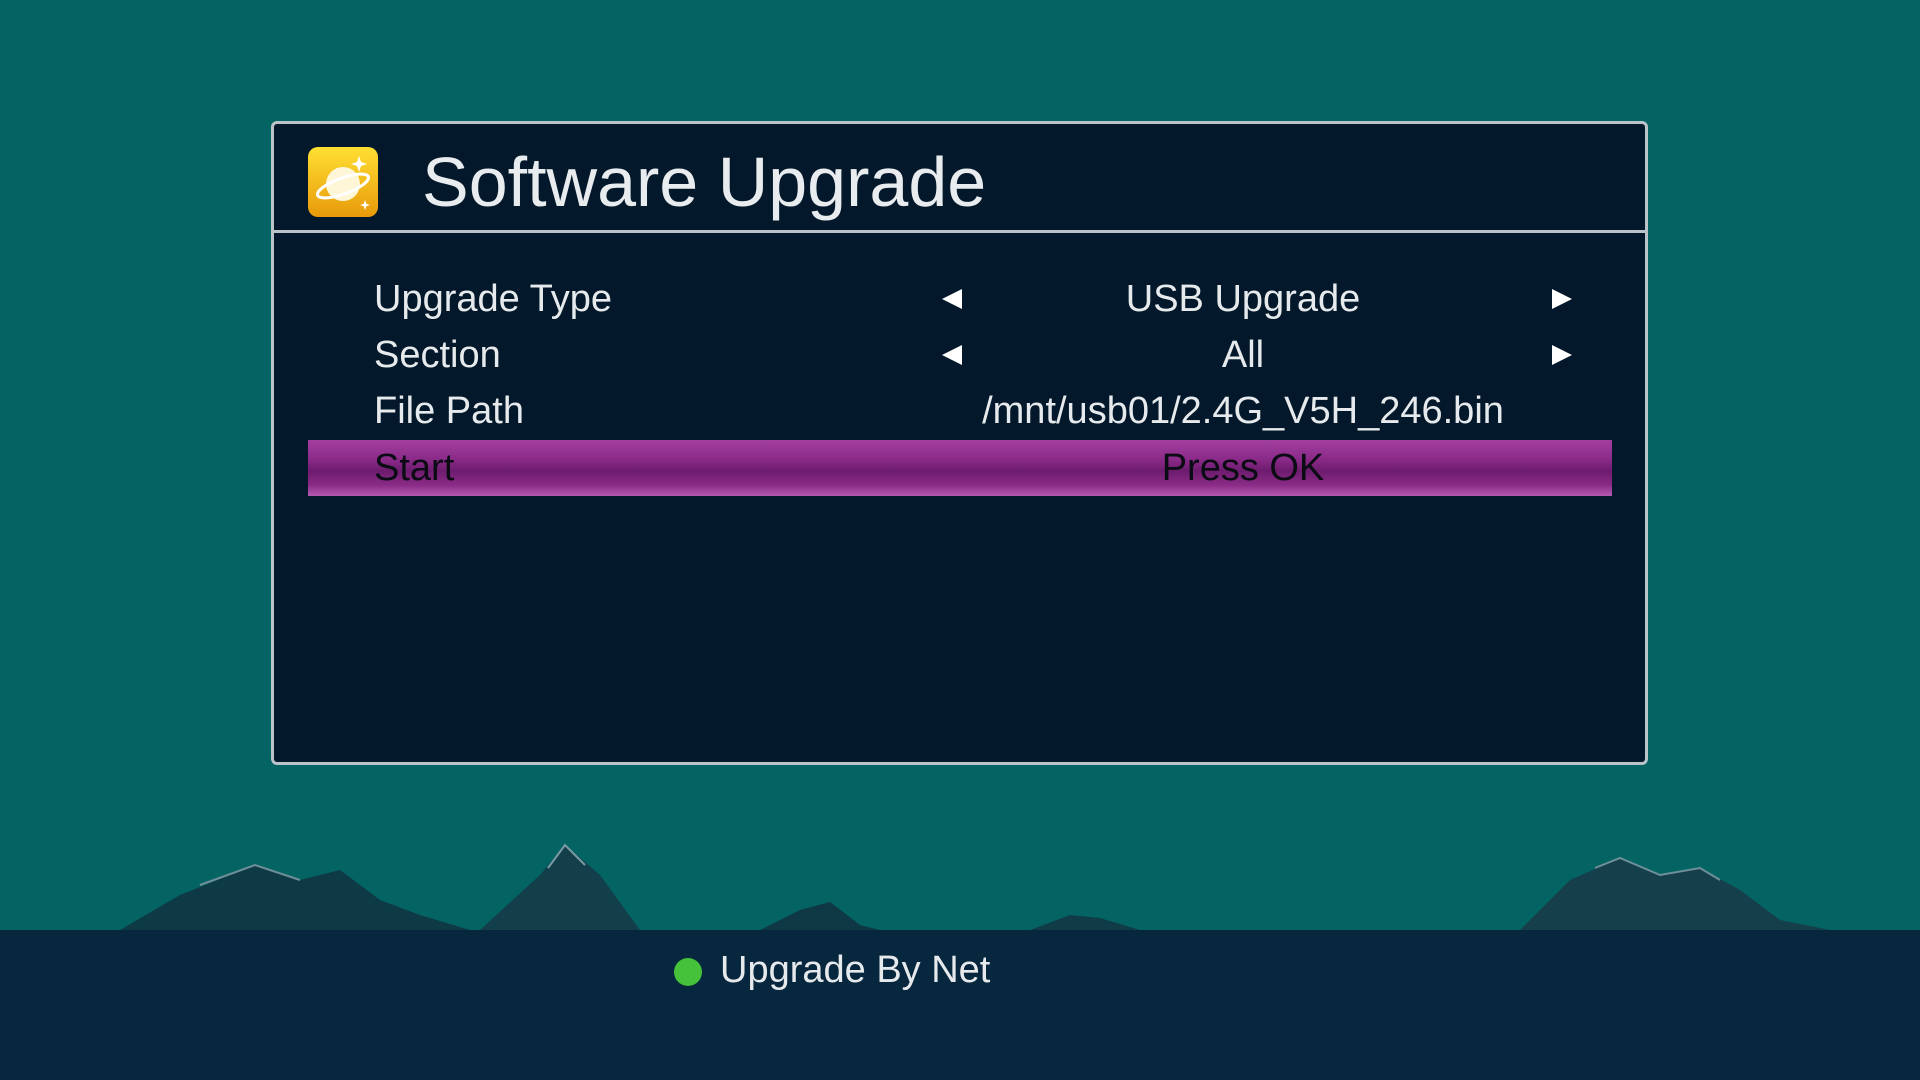  What do you see at coordinates (449, 411) in the screenshot?
I see `file-path-label: File Path` at bounding box center [449, 411].